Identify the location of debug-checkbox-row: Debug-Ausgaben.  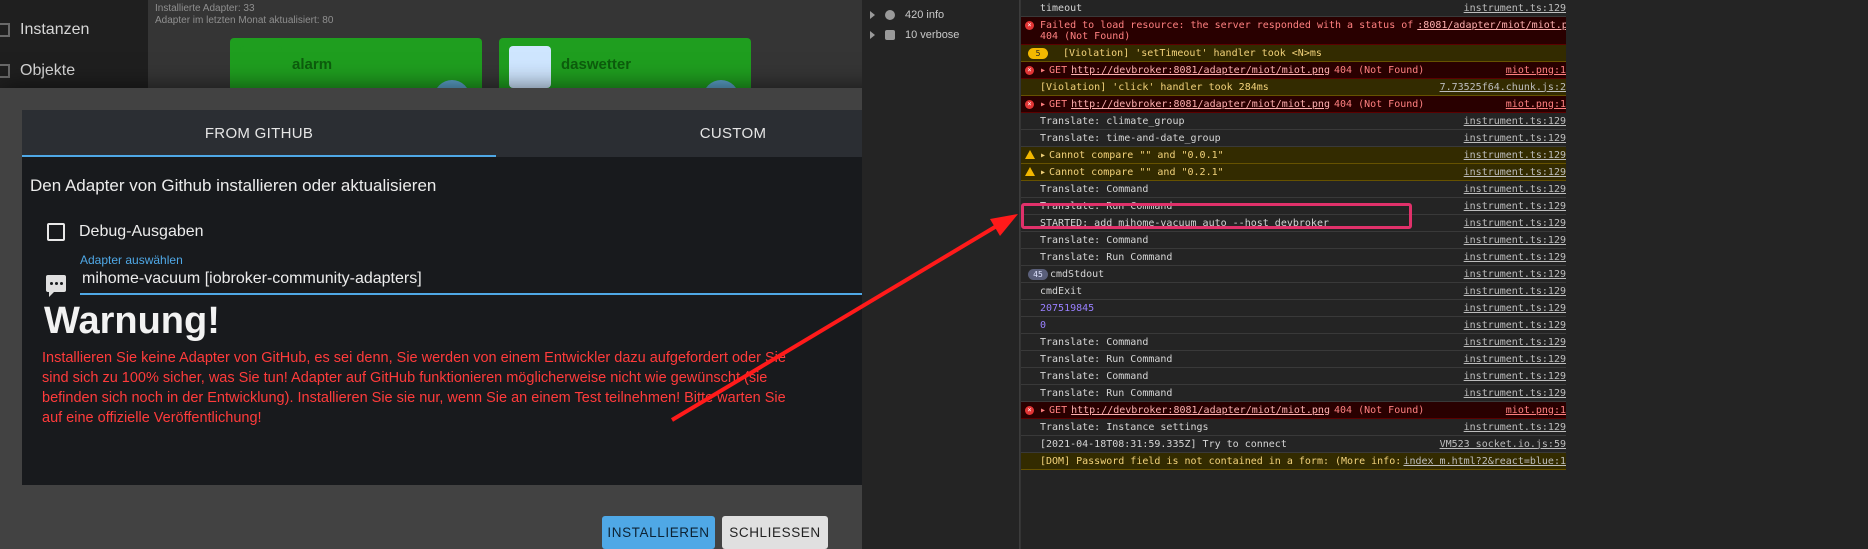
(125, 232).